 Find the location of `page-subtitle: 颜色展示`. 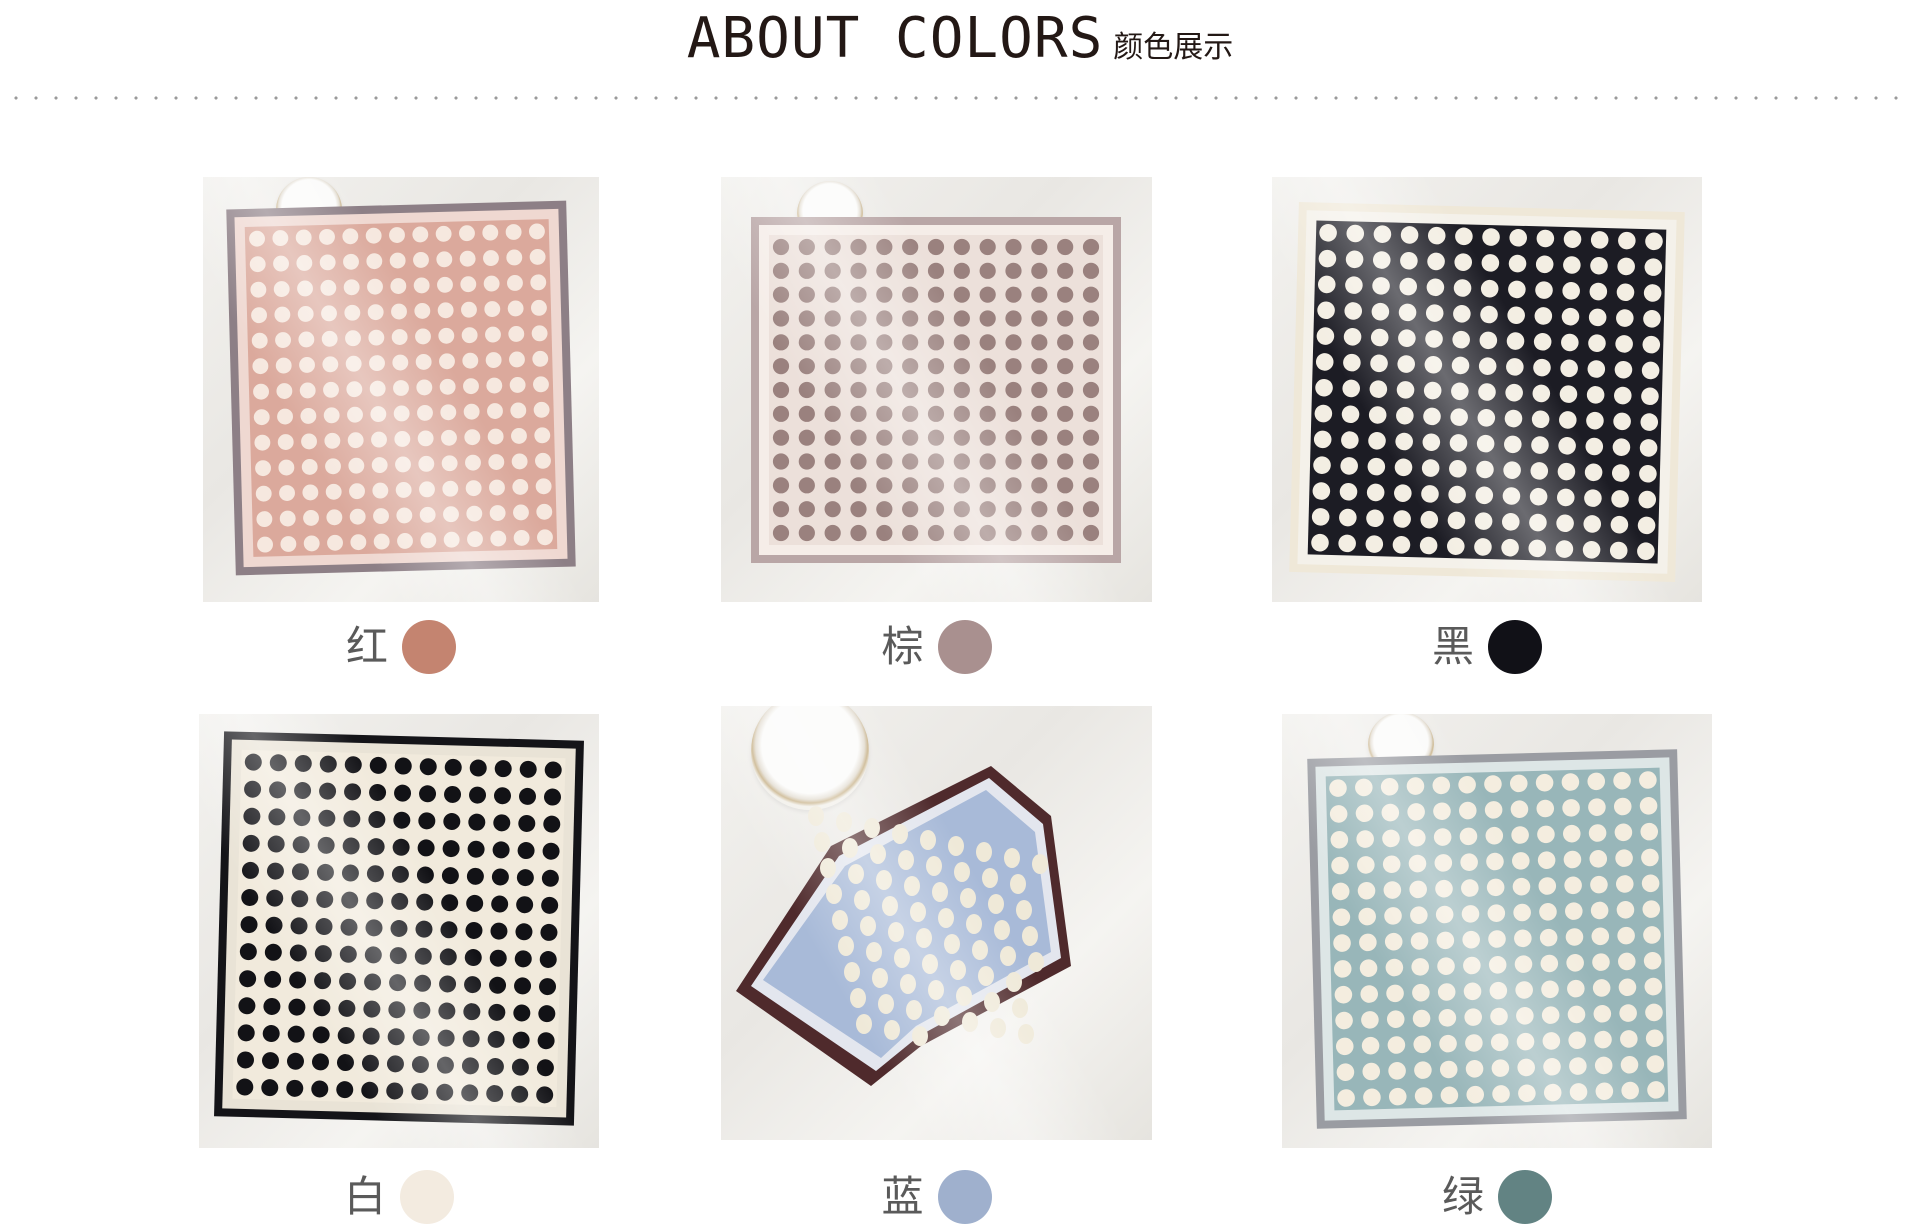

page-subtitle: 颜色展示 is located at coordinates (1173, 47).